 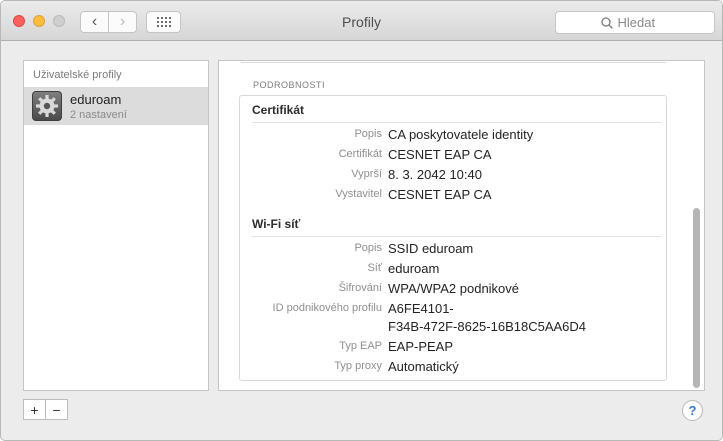 I want to click on cert-row-issuer: Vystavitel CESNET EAP CA, so click(x=454, y=196).